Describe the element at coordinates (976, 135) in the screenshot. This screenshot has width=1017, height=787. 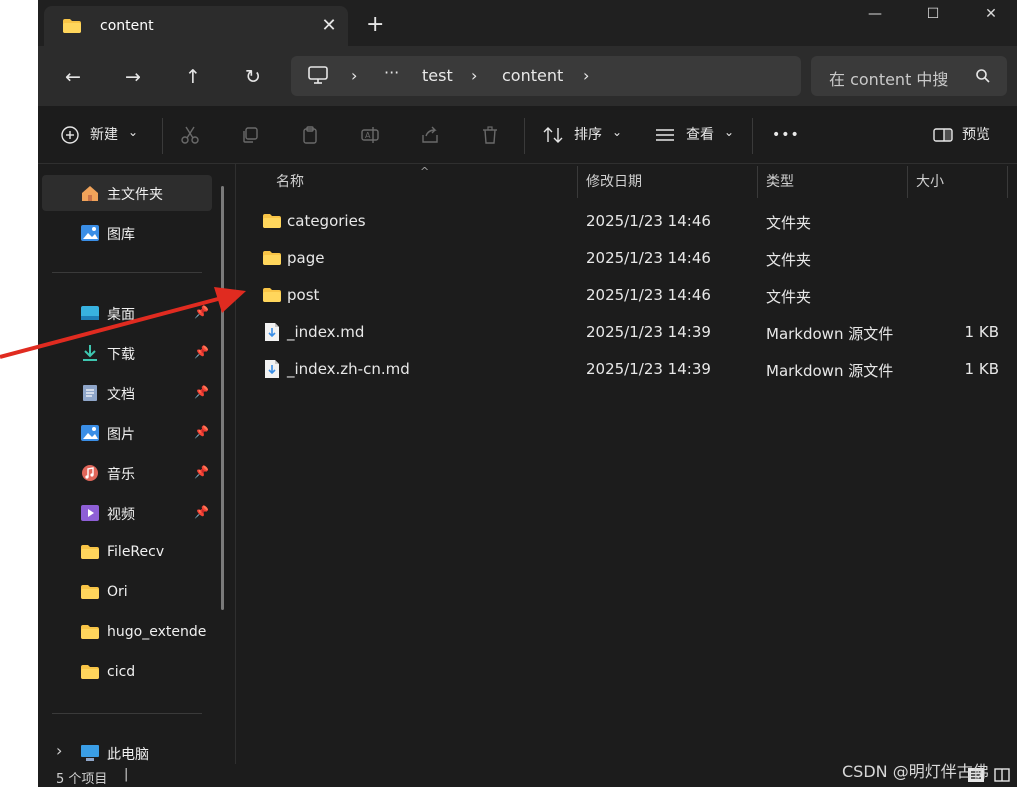
I see `preview-label: 预览` at that location.